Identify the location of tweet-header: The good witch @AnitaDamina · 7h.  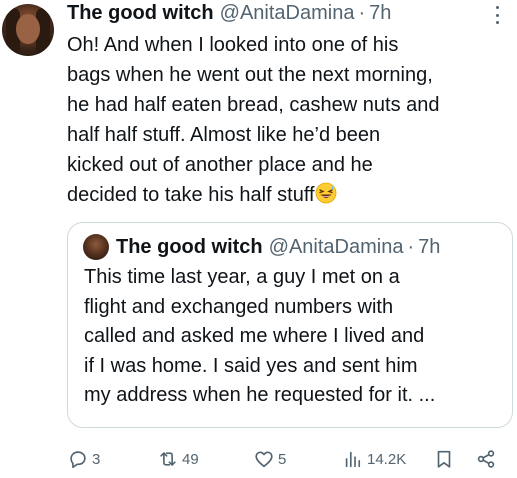
(229, 13).